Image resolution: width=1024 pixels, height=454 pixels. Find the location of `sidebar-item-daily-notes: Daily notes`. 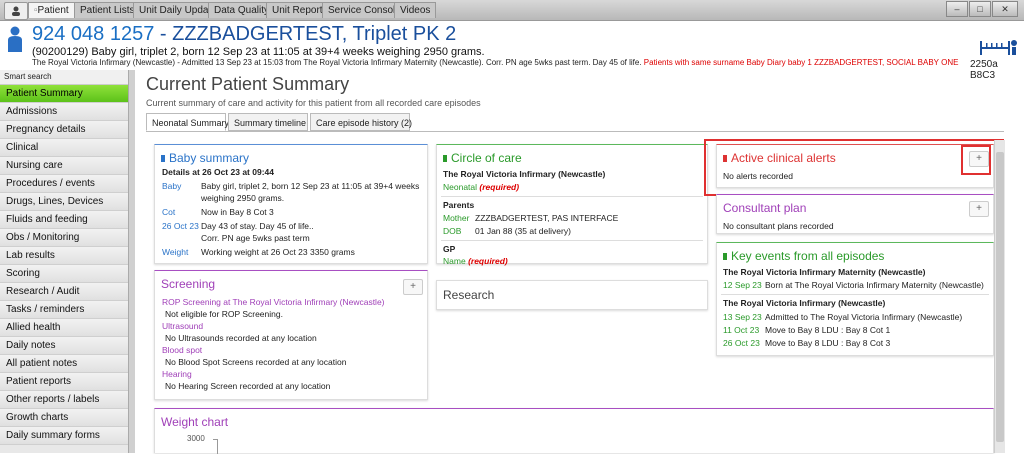

sidebar-item-daily-notes: Daily notes is located at coordinates (64, 346).